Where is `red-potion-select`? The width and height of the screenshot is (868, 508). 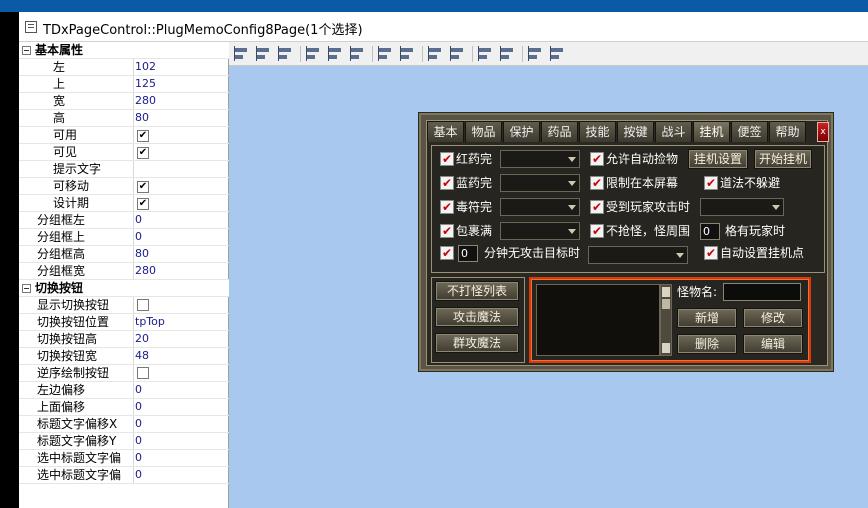 red-potion-select is located at coordinates (540, 159).